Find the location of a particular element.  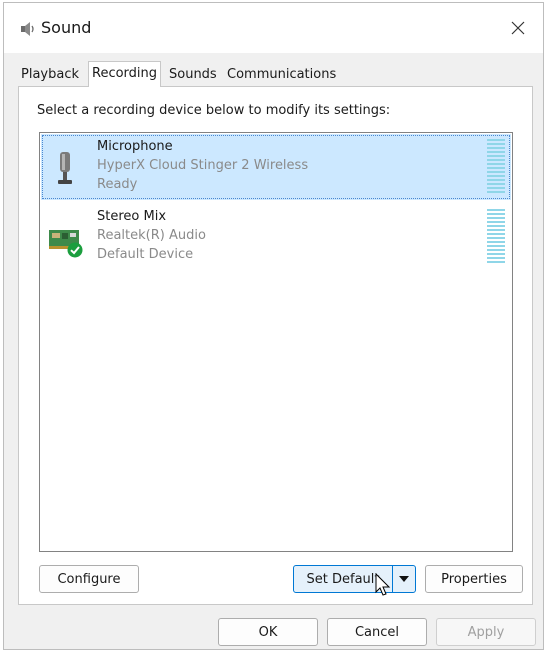

close-icon is located at coordinates (518, 28).